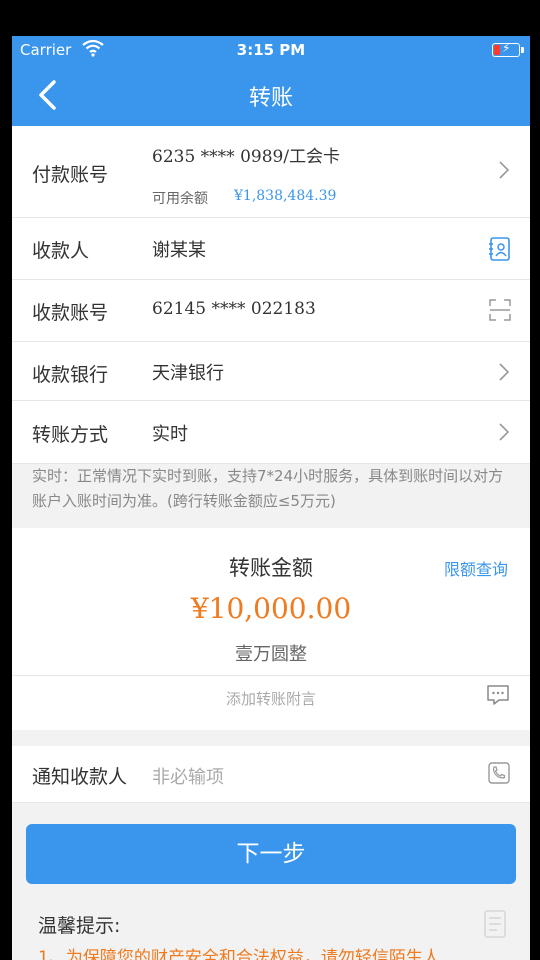 This screenshot has height=960, width=540. What do you see at coordinates (180, 199) in the screenshot?
I see `balance-label: 可用余额` at bounding box center [180, 199].